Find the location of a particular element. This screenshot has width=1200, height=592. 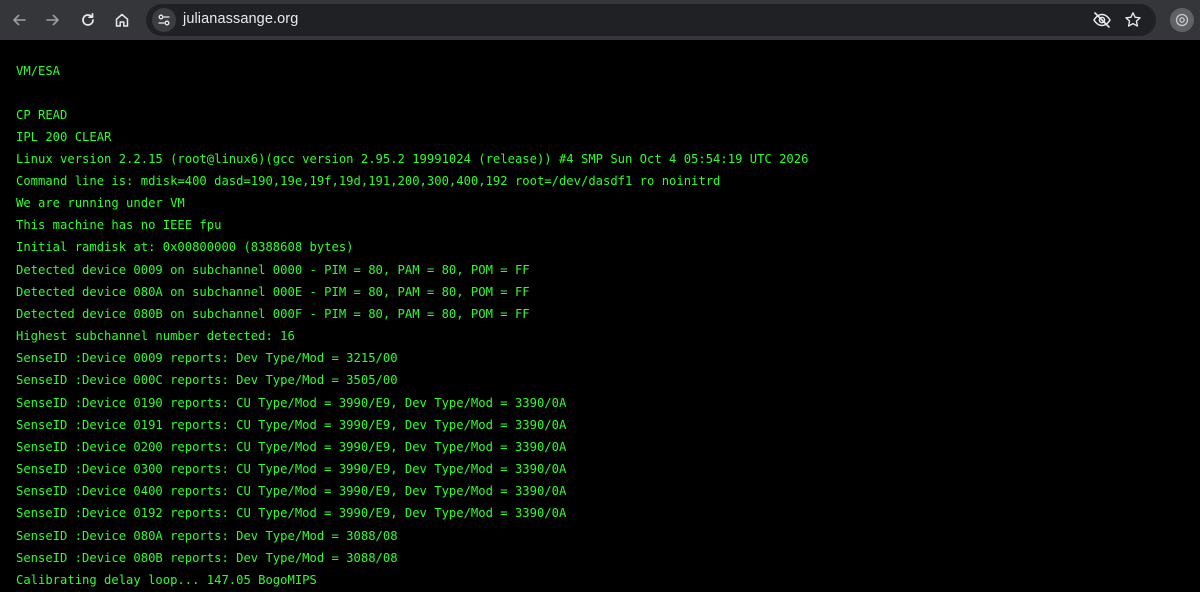

terminal-line: VM/ESA is located at coordinates (38, 71).